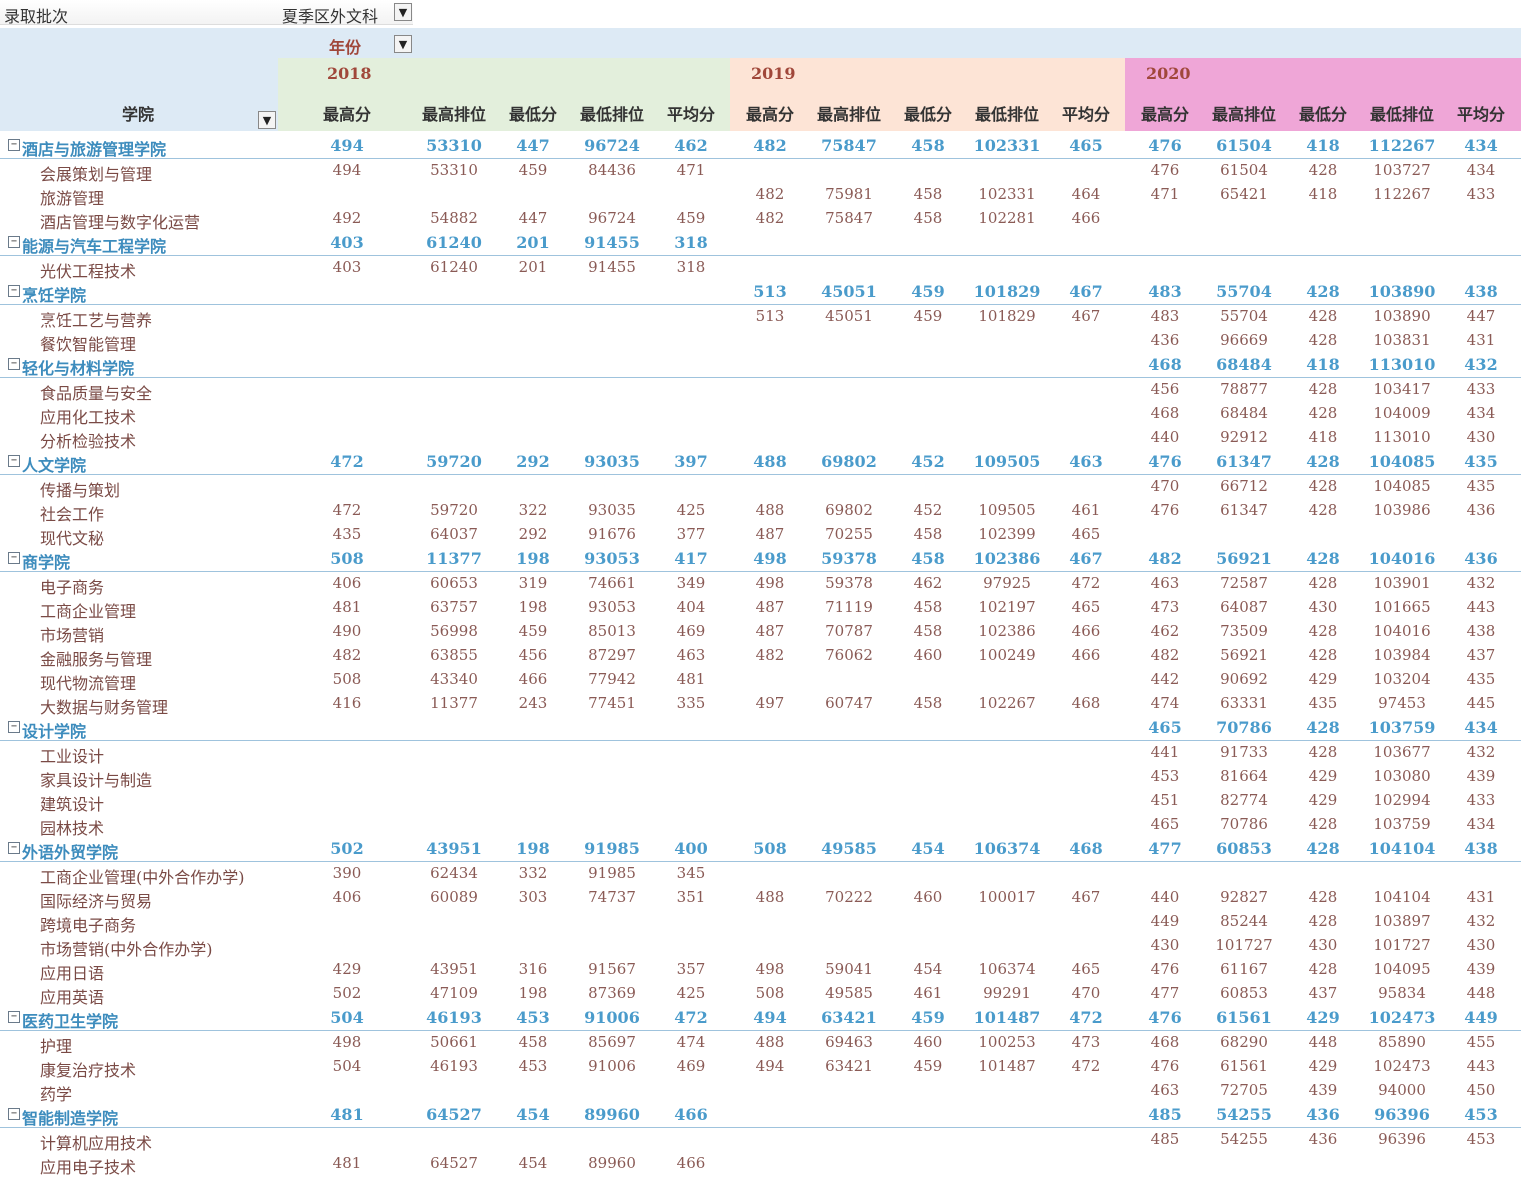 This screenshot has width=1521, height=1178. What do you see at coordinates (1165, 413) in the screenshot?
I see `value-cell: 468` at bounding box center [1165, 413].